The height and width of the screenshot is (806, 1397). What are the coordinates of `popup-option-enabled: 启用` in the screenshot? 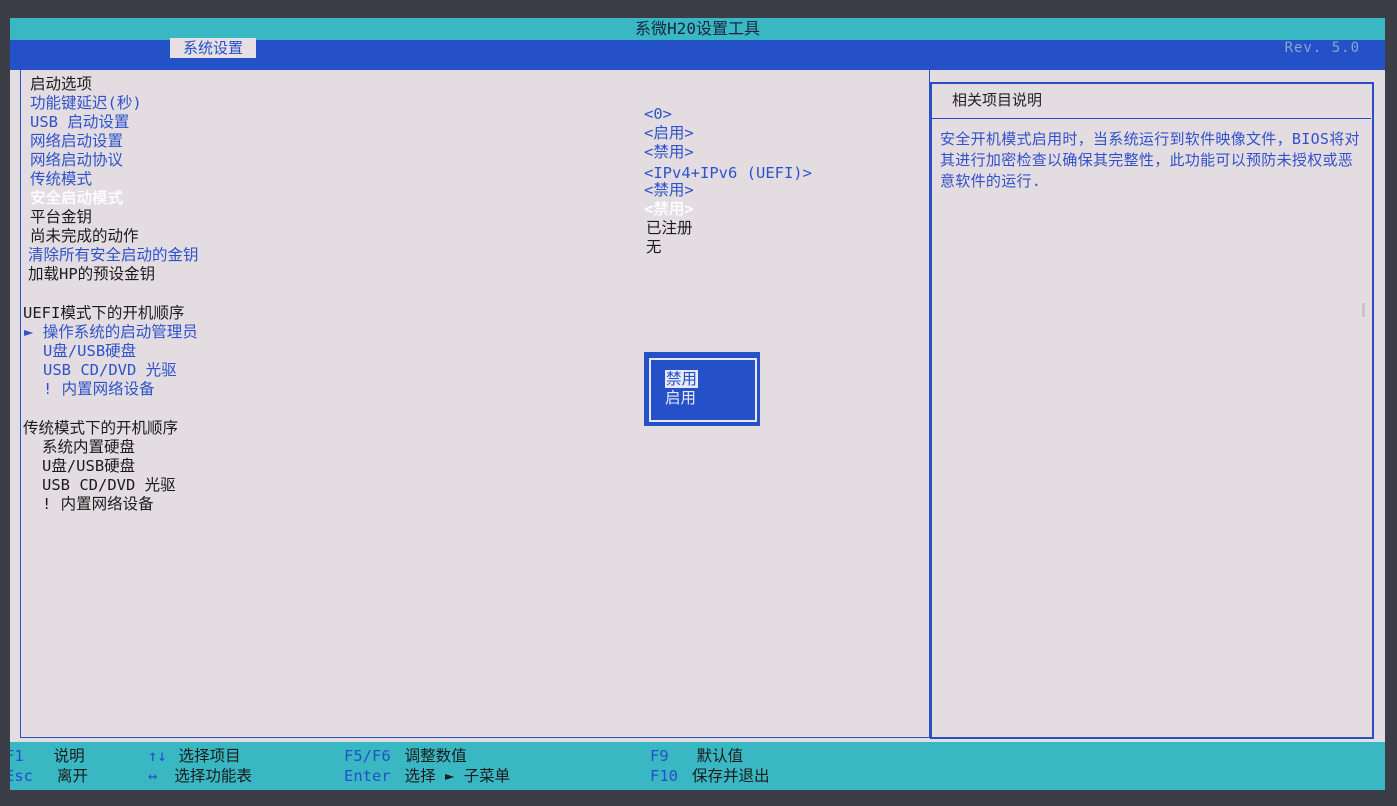 It's located at (680, 398).